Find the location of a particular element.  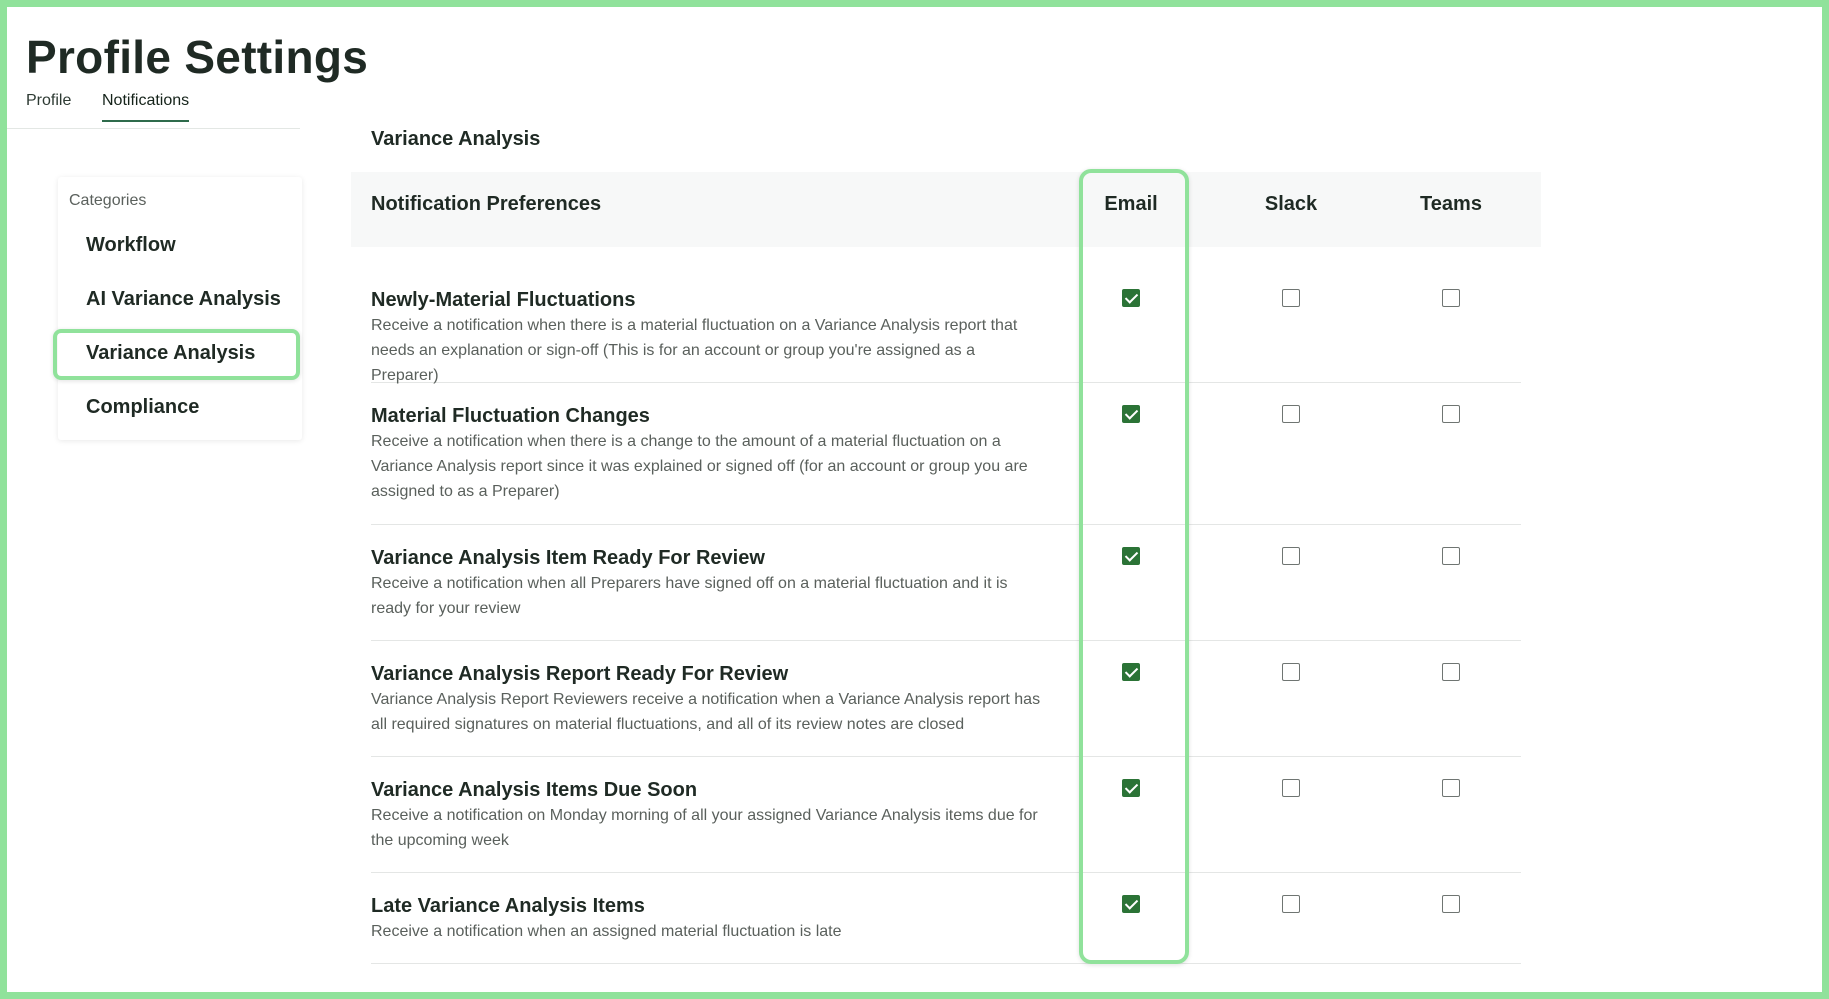

categories-heading: Categories is located at coordinates (108, 200).